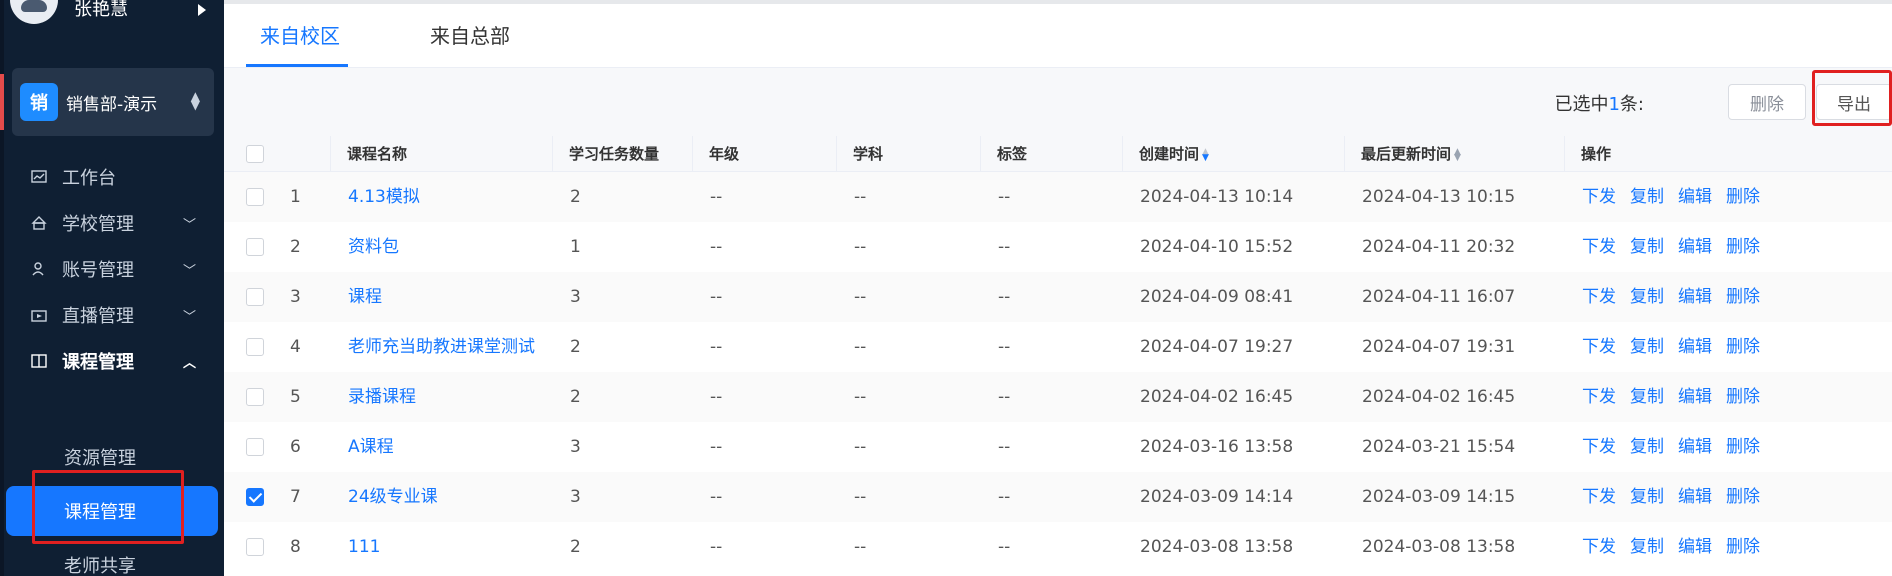 The width and height of the screenshot is (1892, 576). Describe the element at coordinates (384, 197) in the screenshot. I see `cell-course-name: 4.13模拟` at that location.